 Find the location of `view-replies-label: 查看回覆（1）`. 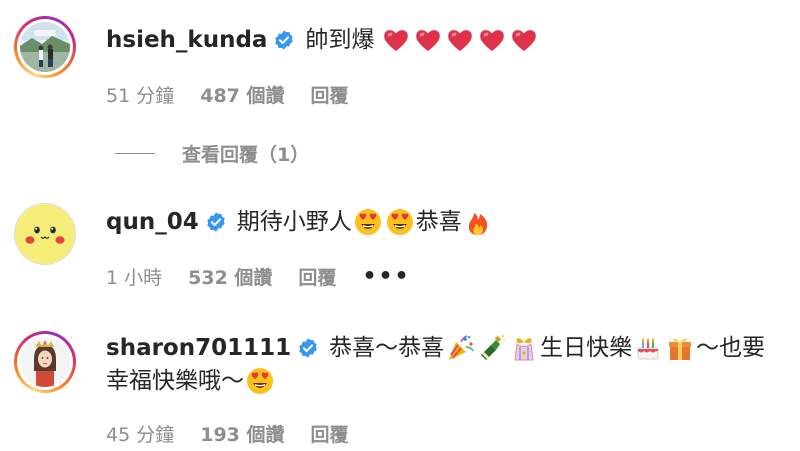

view-replies-label: 查看回覆（1） is located at coordinates (246, 155).